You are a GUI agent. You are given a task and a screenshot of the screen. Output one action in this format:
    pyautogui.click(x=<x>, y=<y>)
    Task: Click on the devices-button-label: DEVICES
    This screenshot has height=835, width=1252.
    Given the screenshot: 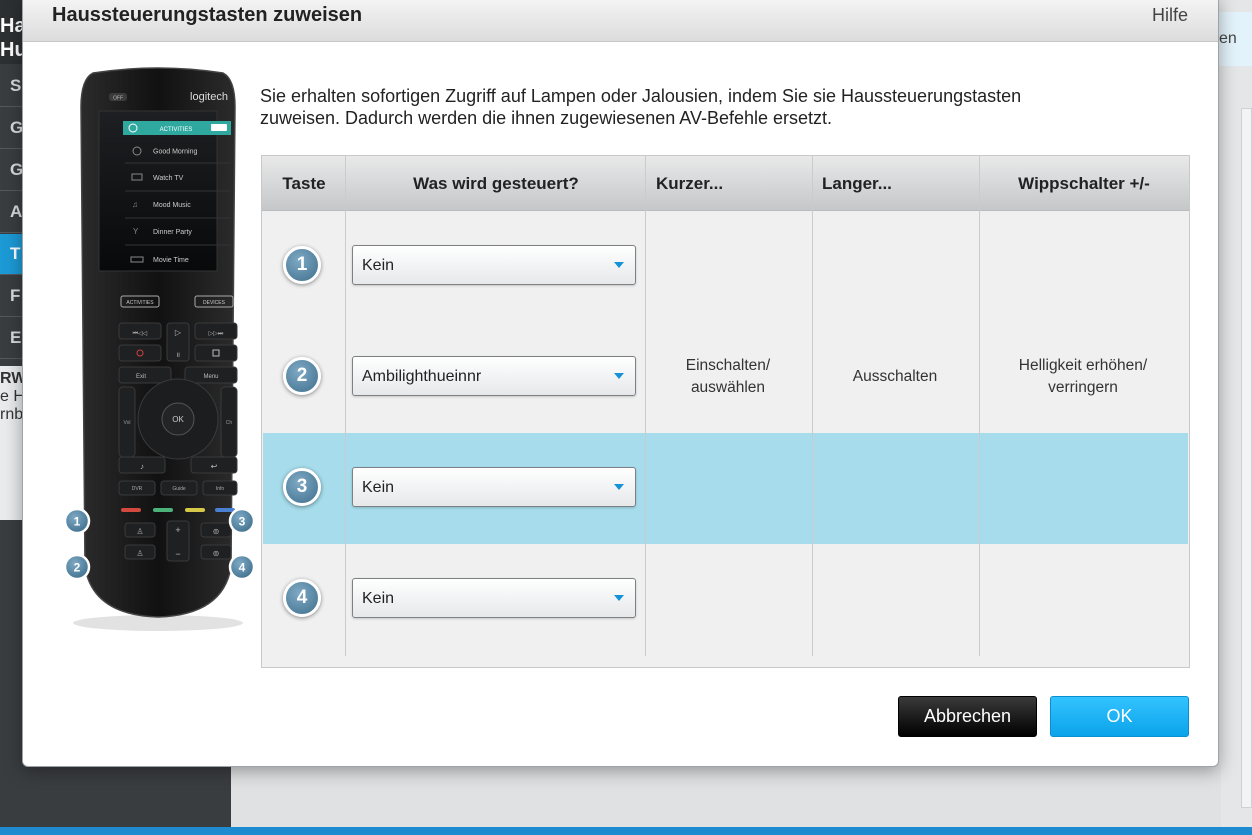 What is the action you would take?
    pyautogui.click(x=214, y=303)
    